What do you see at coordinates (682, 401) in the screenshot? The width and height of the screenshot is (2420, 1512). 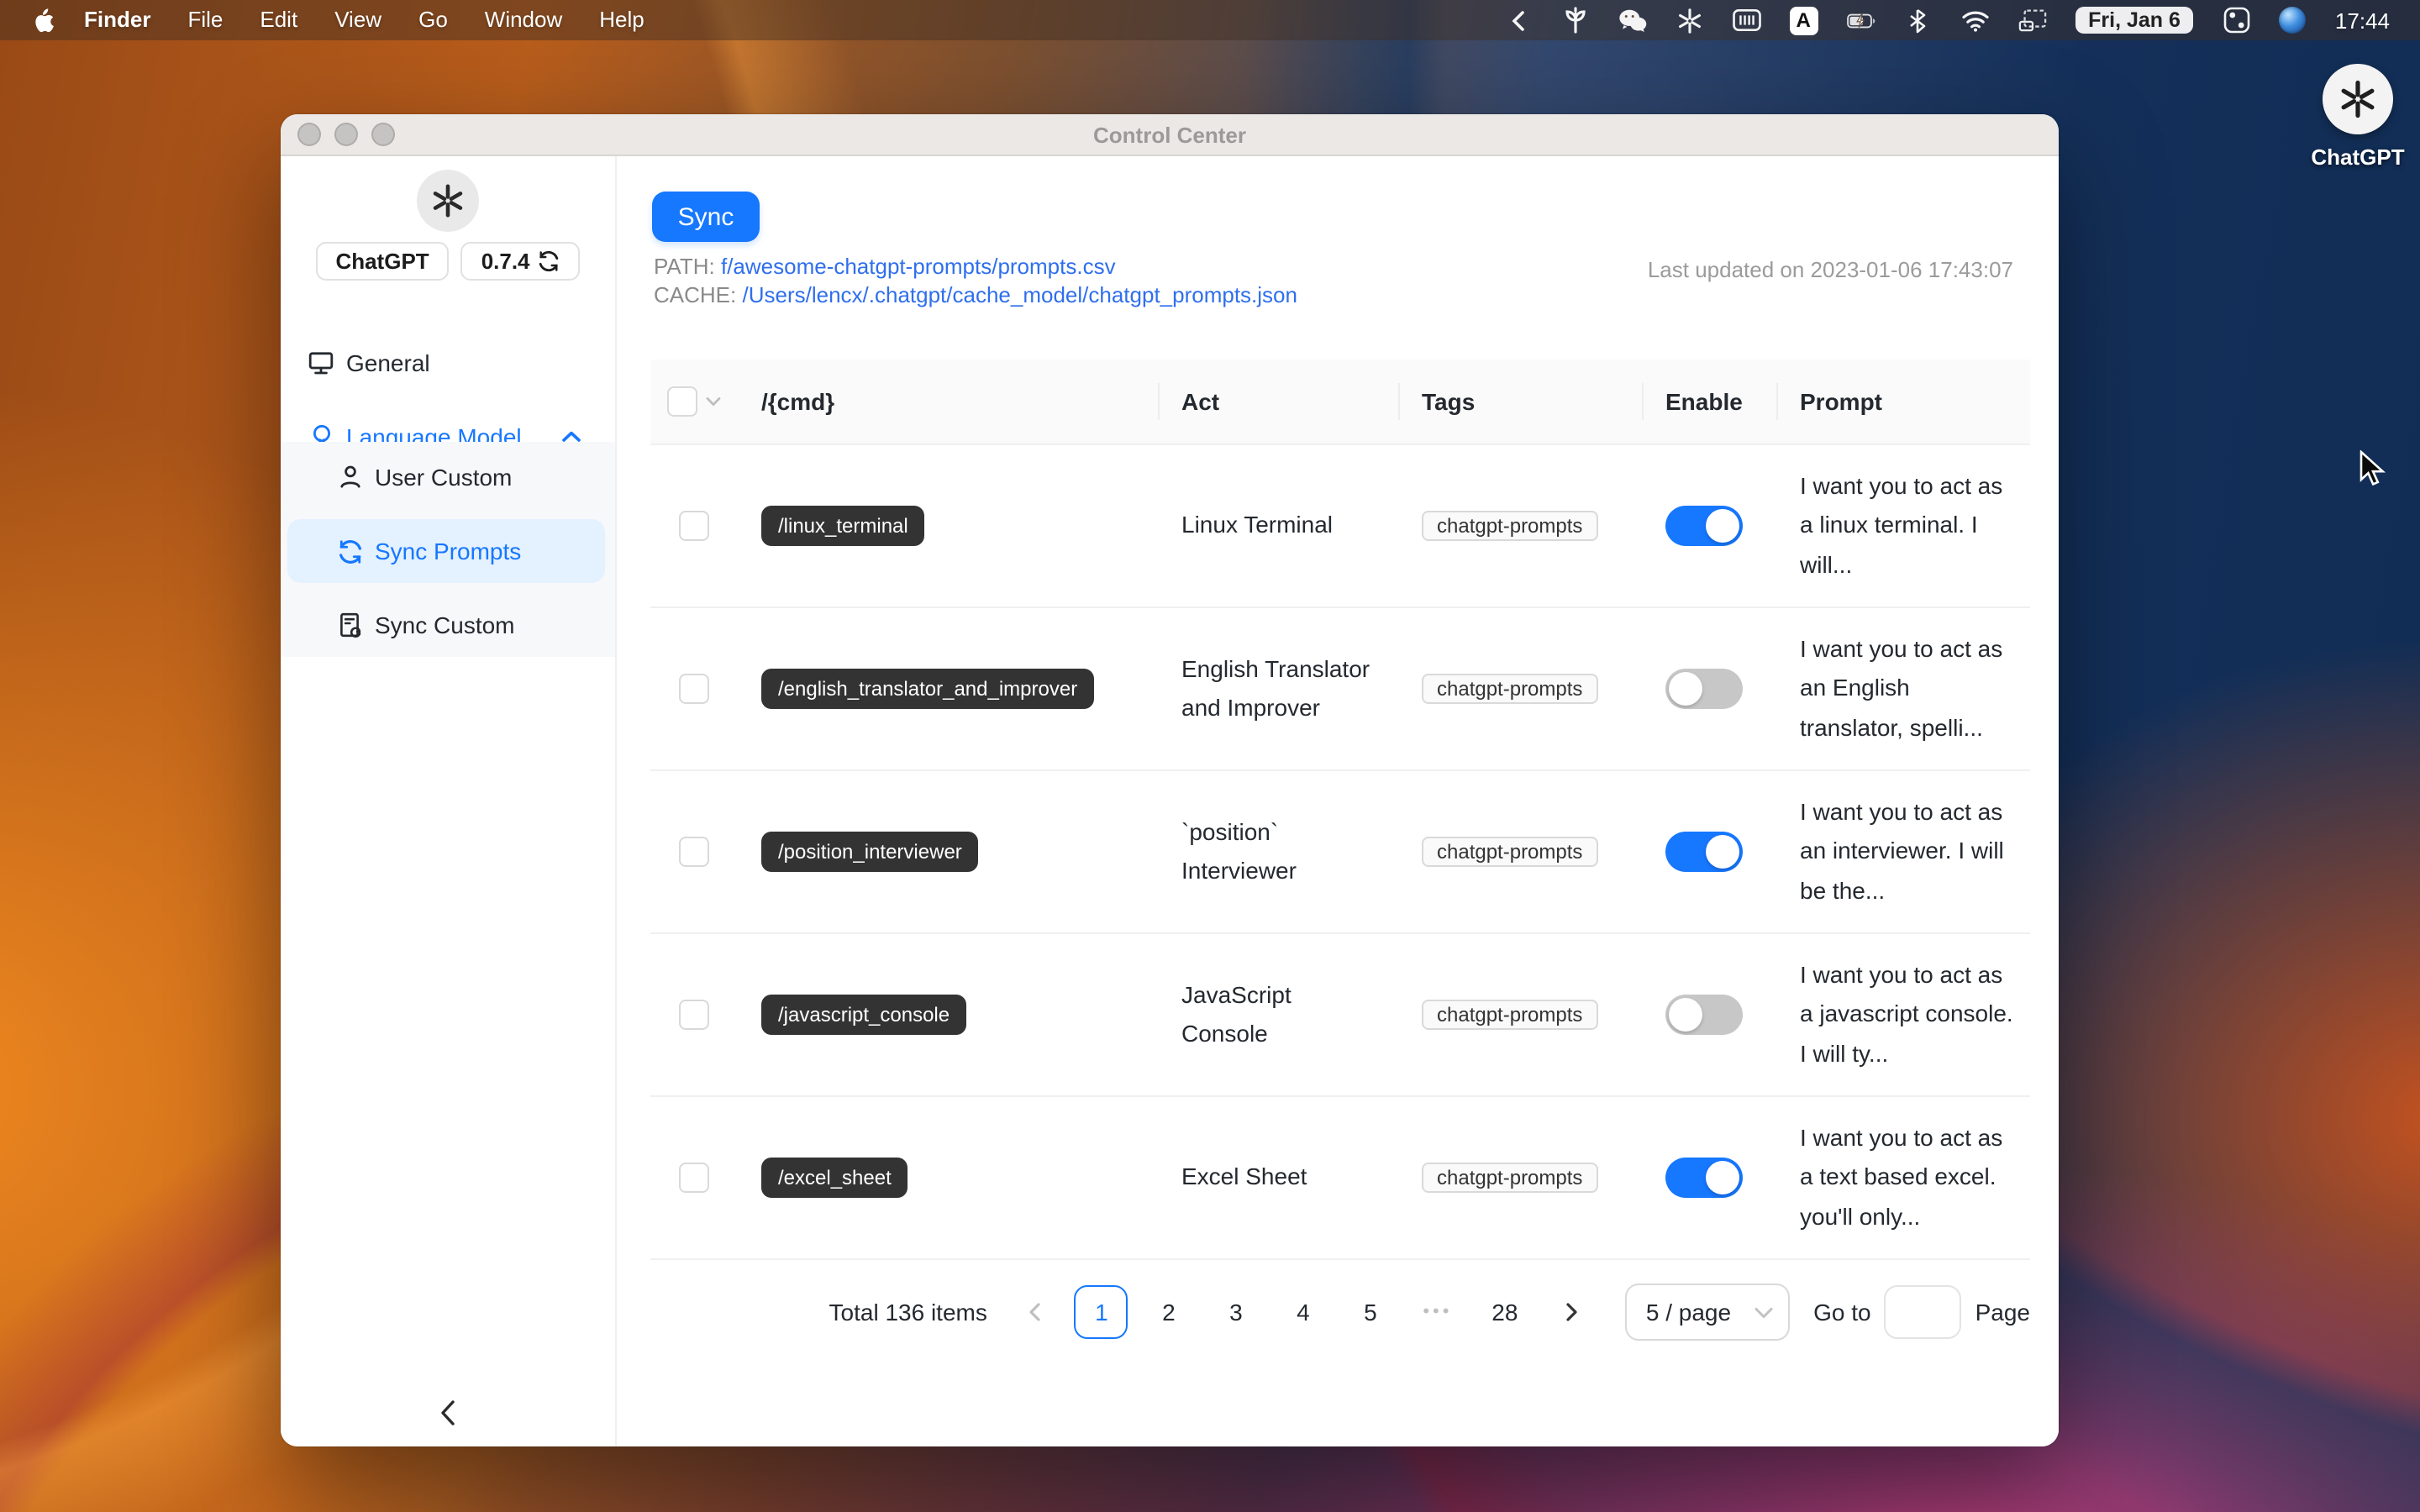 I see `select-all-checkbox` at bounding box center [682, 401].